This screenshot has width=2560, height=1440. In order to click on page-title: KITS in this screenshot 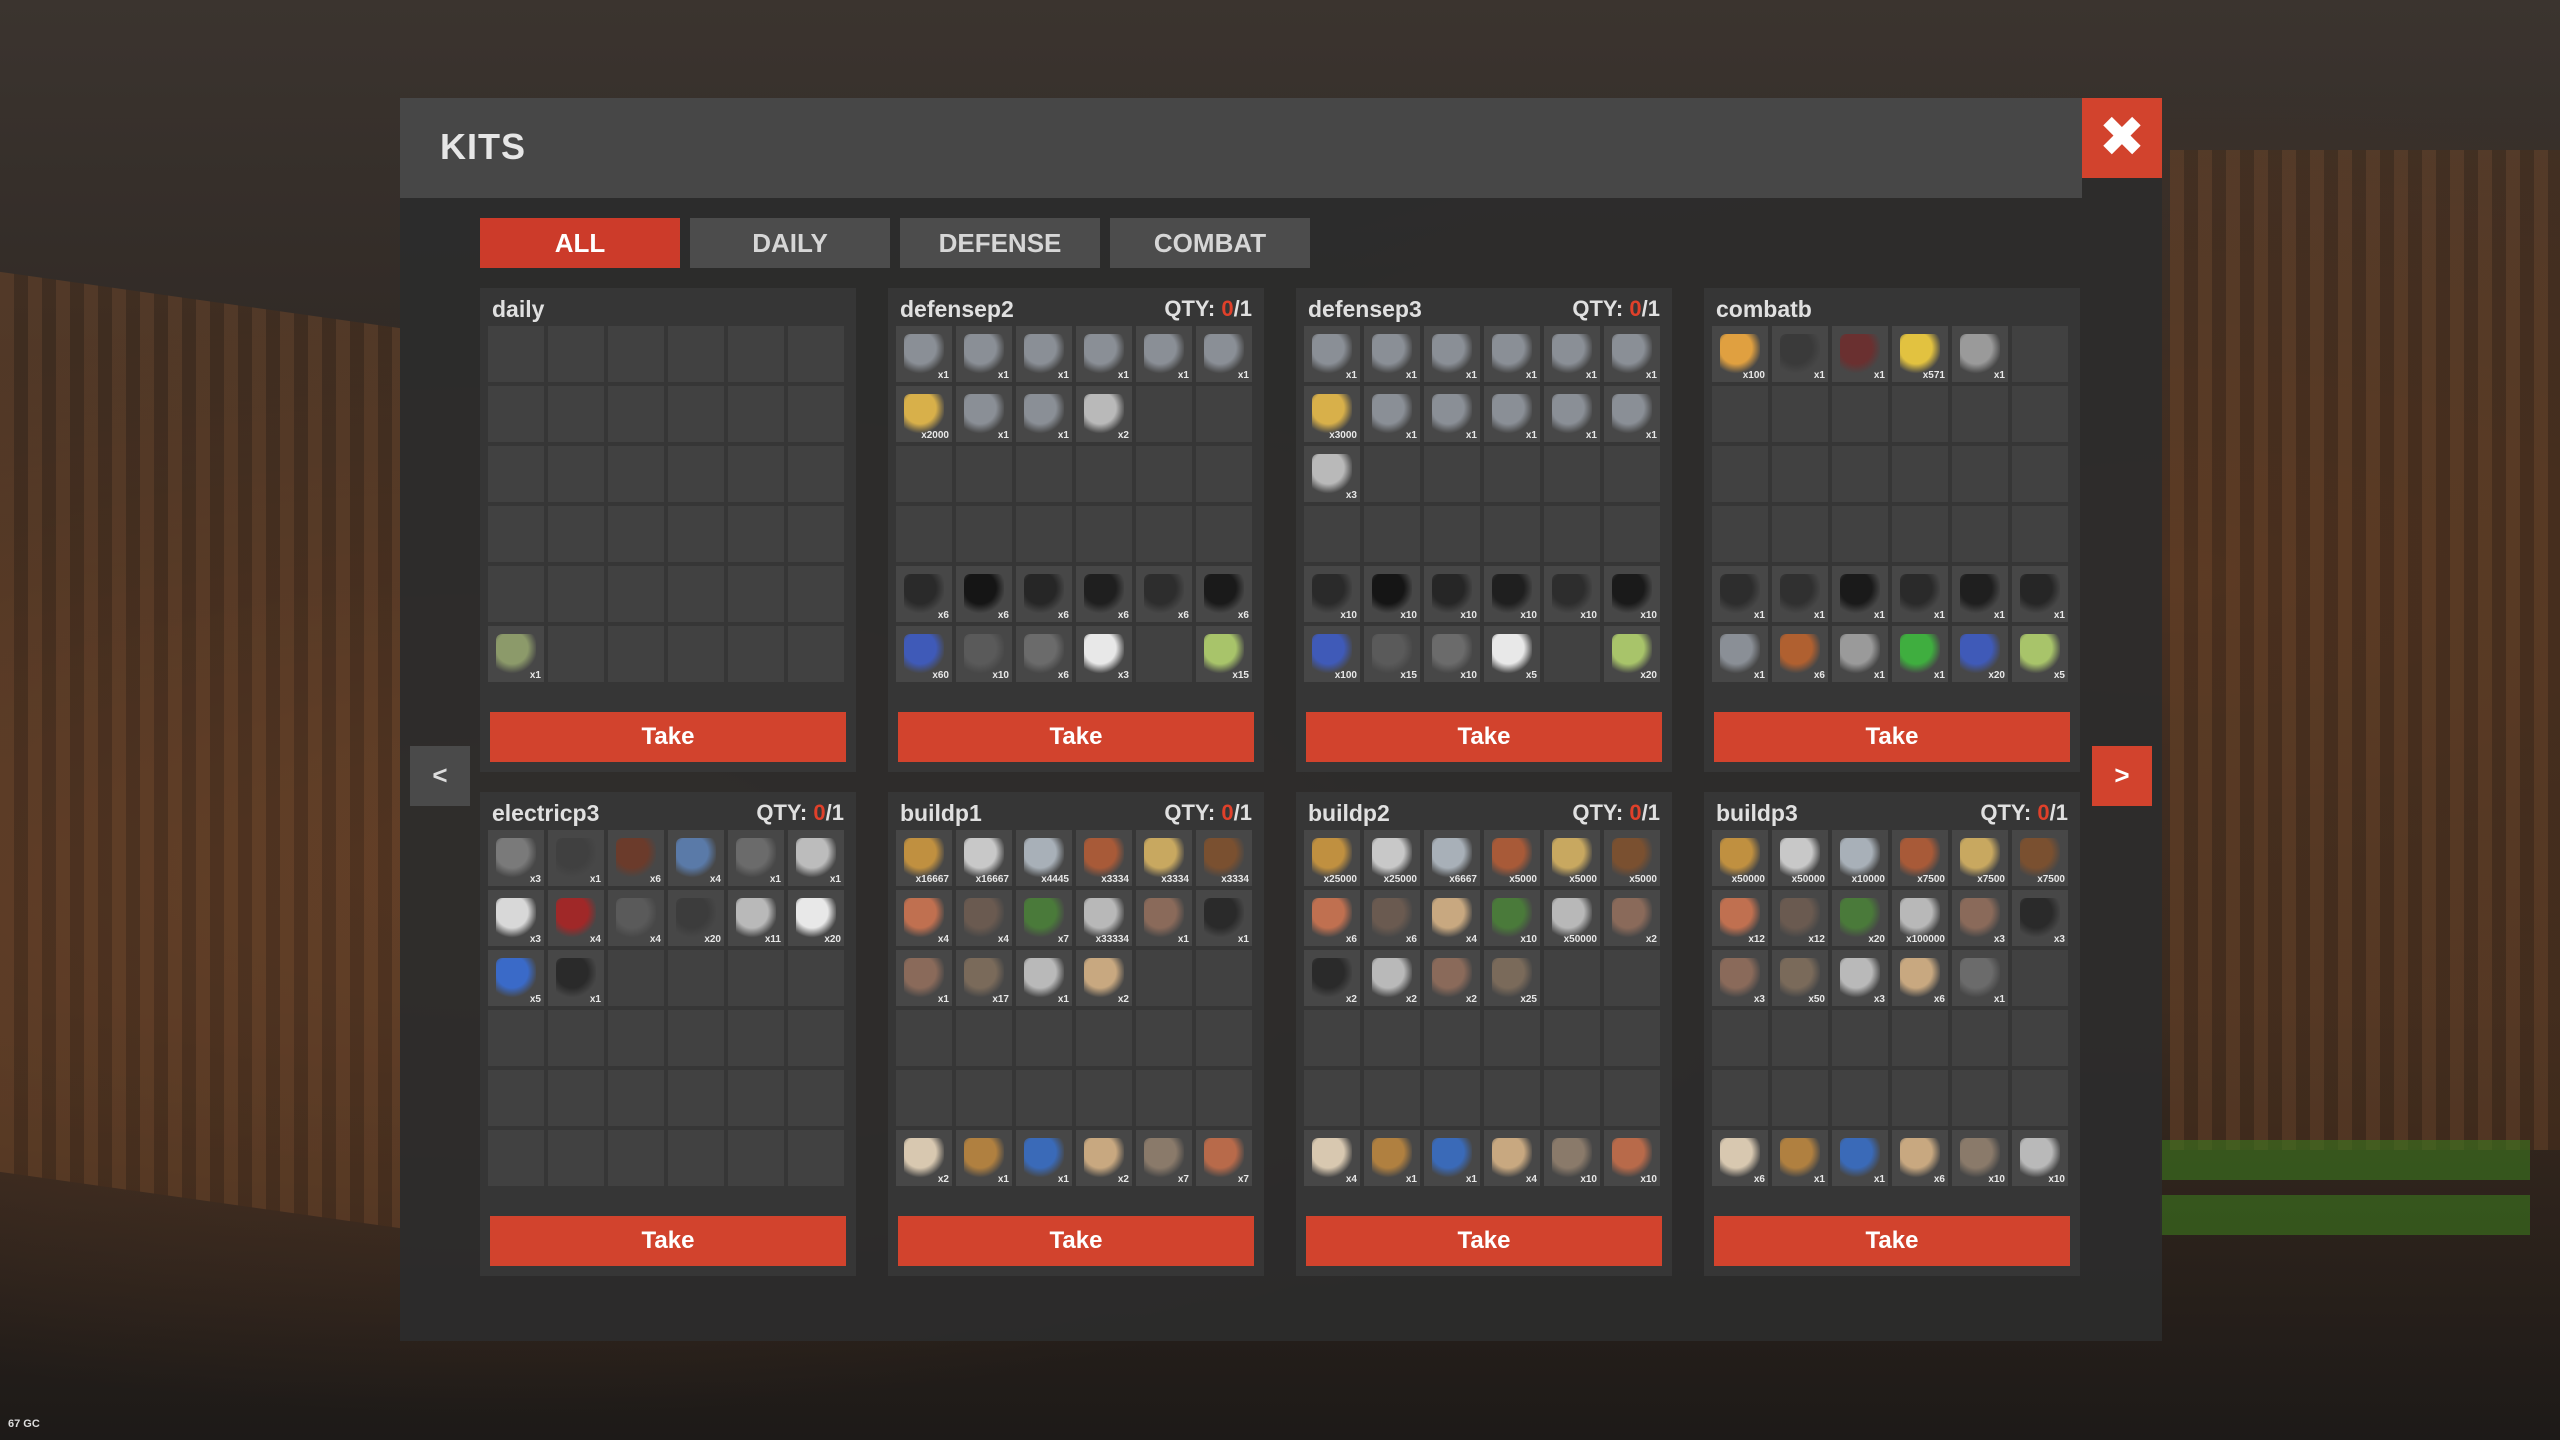, I will do `click(483, 146)`.